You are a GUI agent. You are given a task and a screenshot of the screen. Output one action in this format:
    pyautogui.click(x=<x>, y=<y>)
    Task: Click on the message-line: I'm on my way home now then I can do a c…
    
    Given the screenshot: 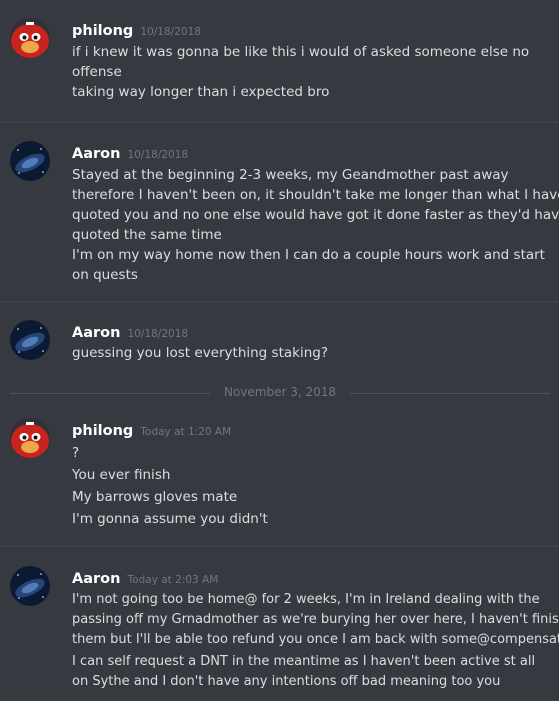 What is the action you would take?
    pyautogui.click(x=308, y=255)
    